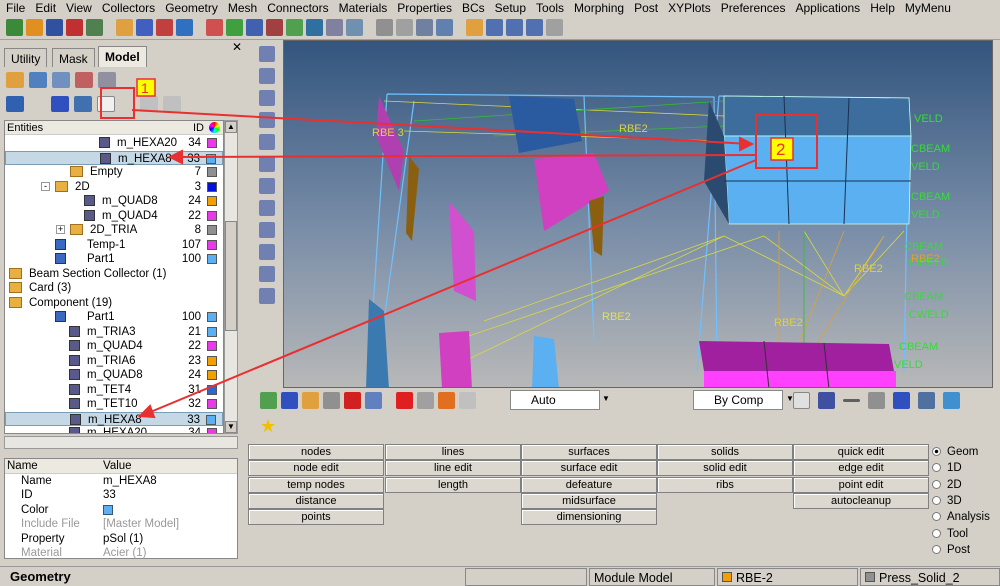 The image size is (1000, 586). What do you see at coordinates (124, 553) in the screenshot?
I see `property-value: Acier (1)` at bounding box center [124, 553].